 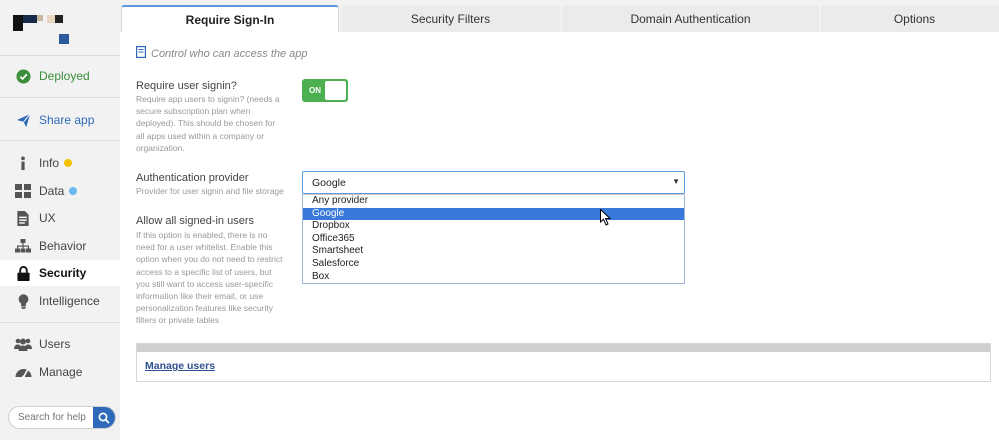 What do you see at coordinates (49, 163) in the screenshot?
I see `sidebar-item-label: Info` at bounding box center [49, 163].